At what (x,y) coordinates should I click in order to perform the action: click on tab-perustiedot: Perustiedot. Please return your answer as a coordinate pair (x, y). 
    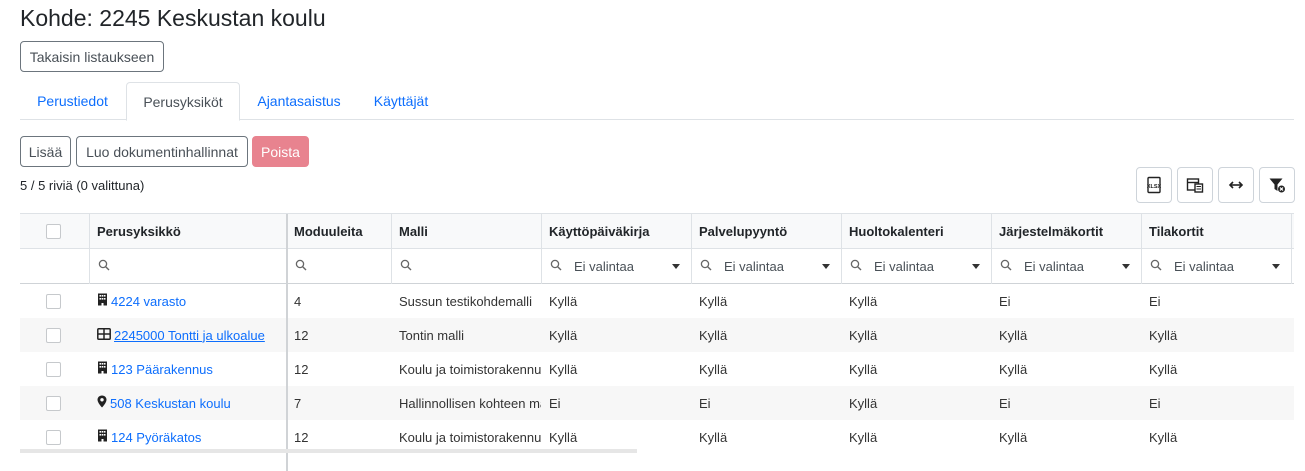
    Looking at the image, I should click on (72, 101).